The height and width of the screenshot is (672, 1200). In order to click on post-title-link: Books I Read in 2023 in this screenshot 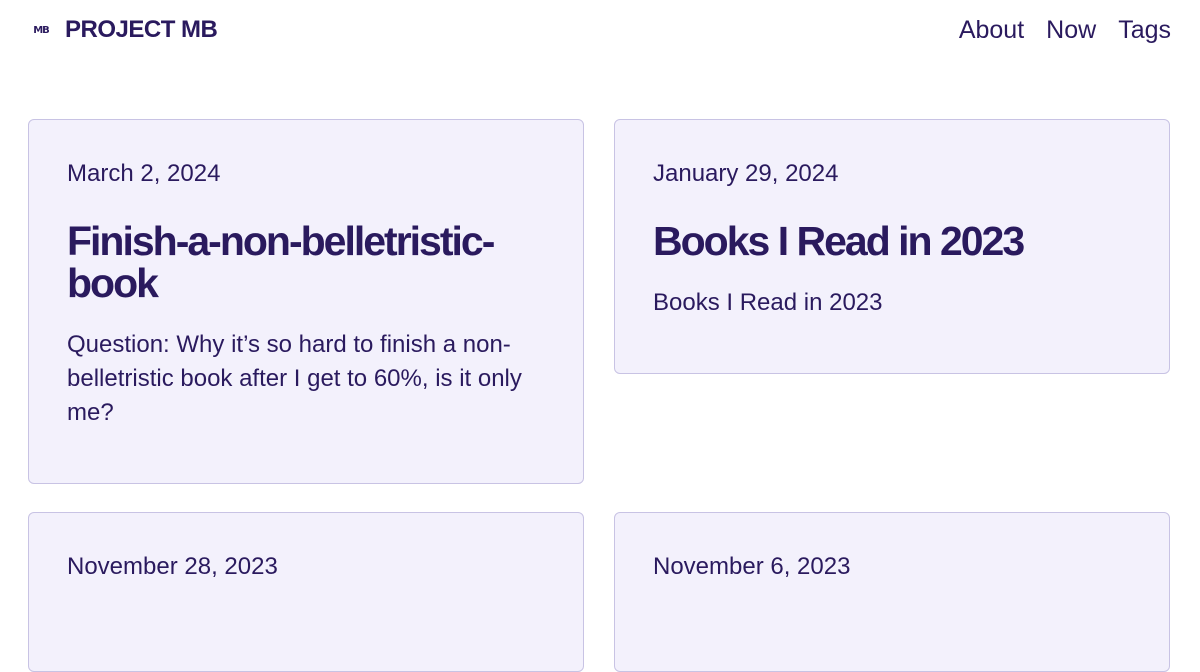, I will do `click(892, 241)`.